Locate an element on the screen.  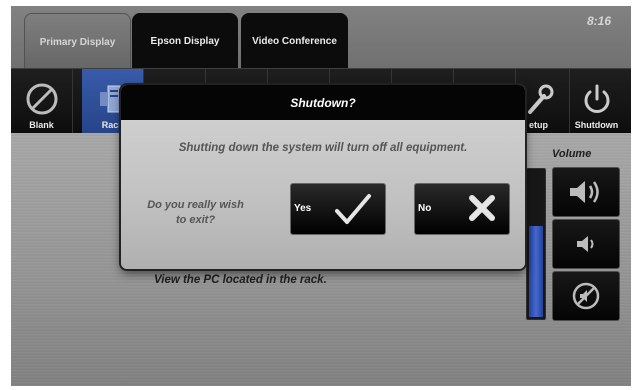
no-button: No is located at coordinates (462, 209).